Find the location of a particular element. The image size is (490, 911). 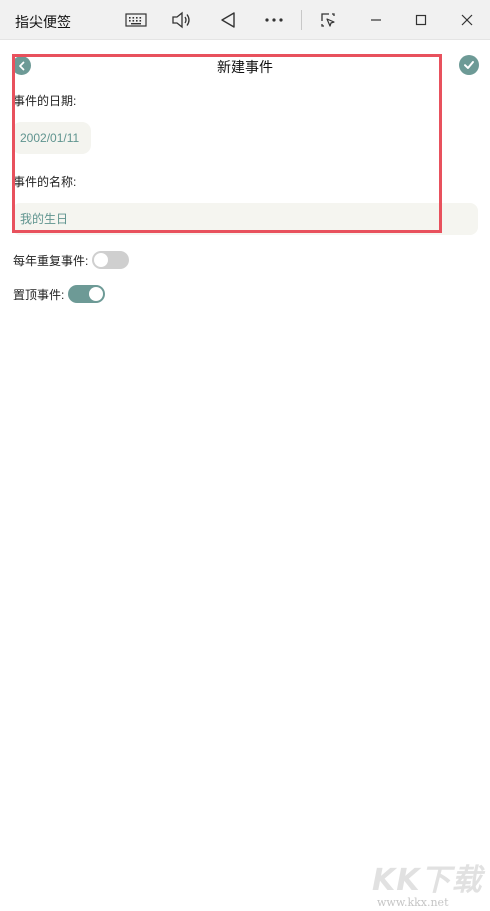

name-label: 事件的名称: is located at coordinates (45, 182).